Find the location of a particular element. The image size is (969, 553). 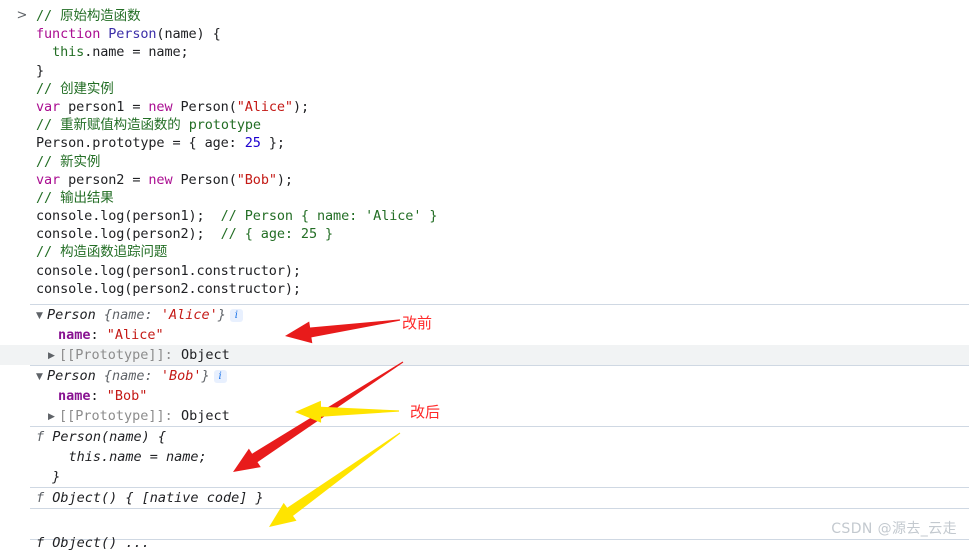

code-line: console.log(person1.constructor); is located at coordinates (502, 271).